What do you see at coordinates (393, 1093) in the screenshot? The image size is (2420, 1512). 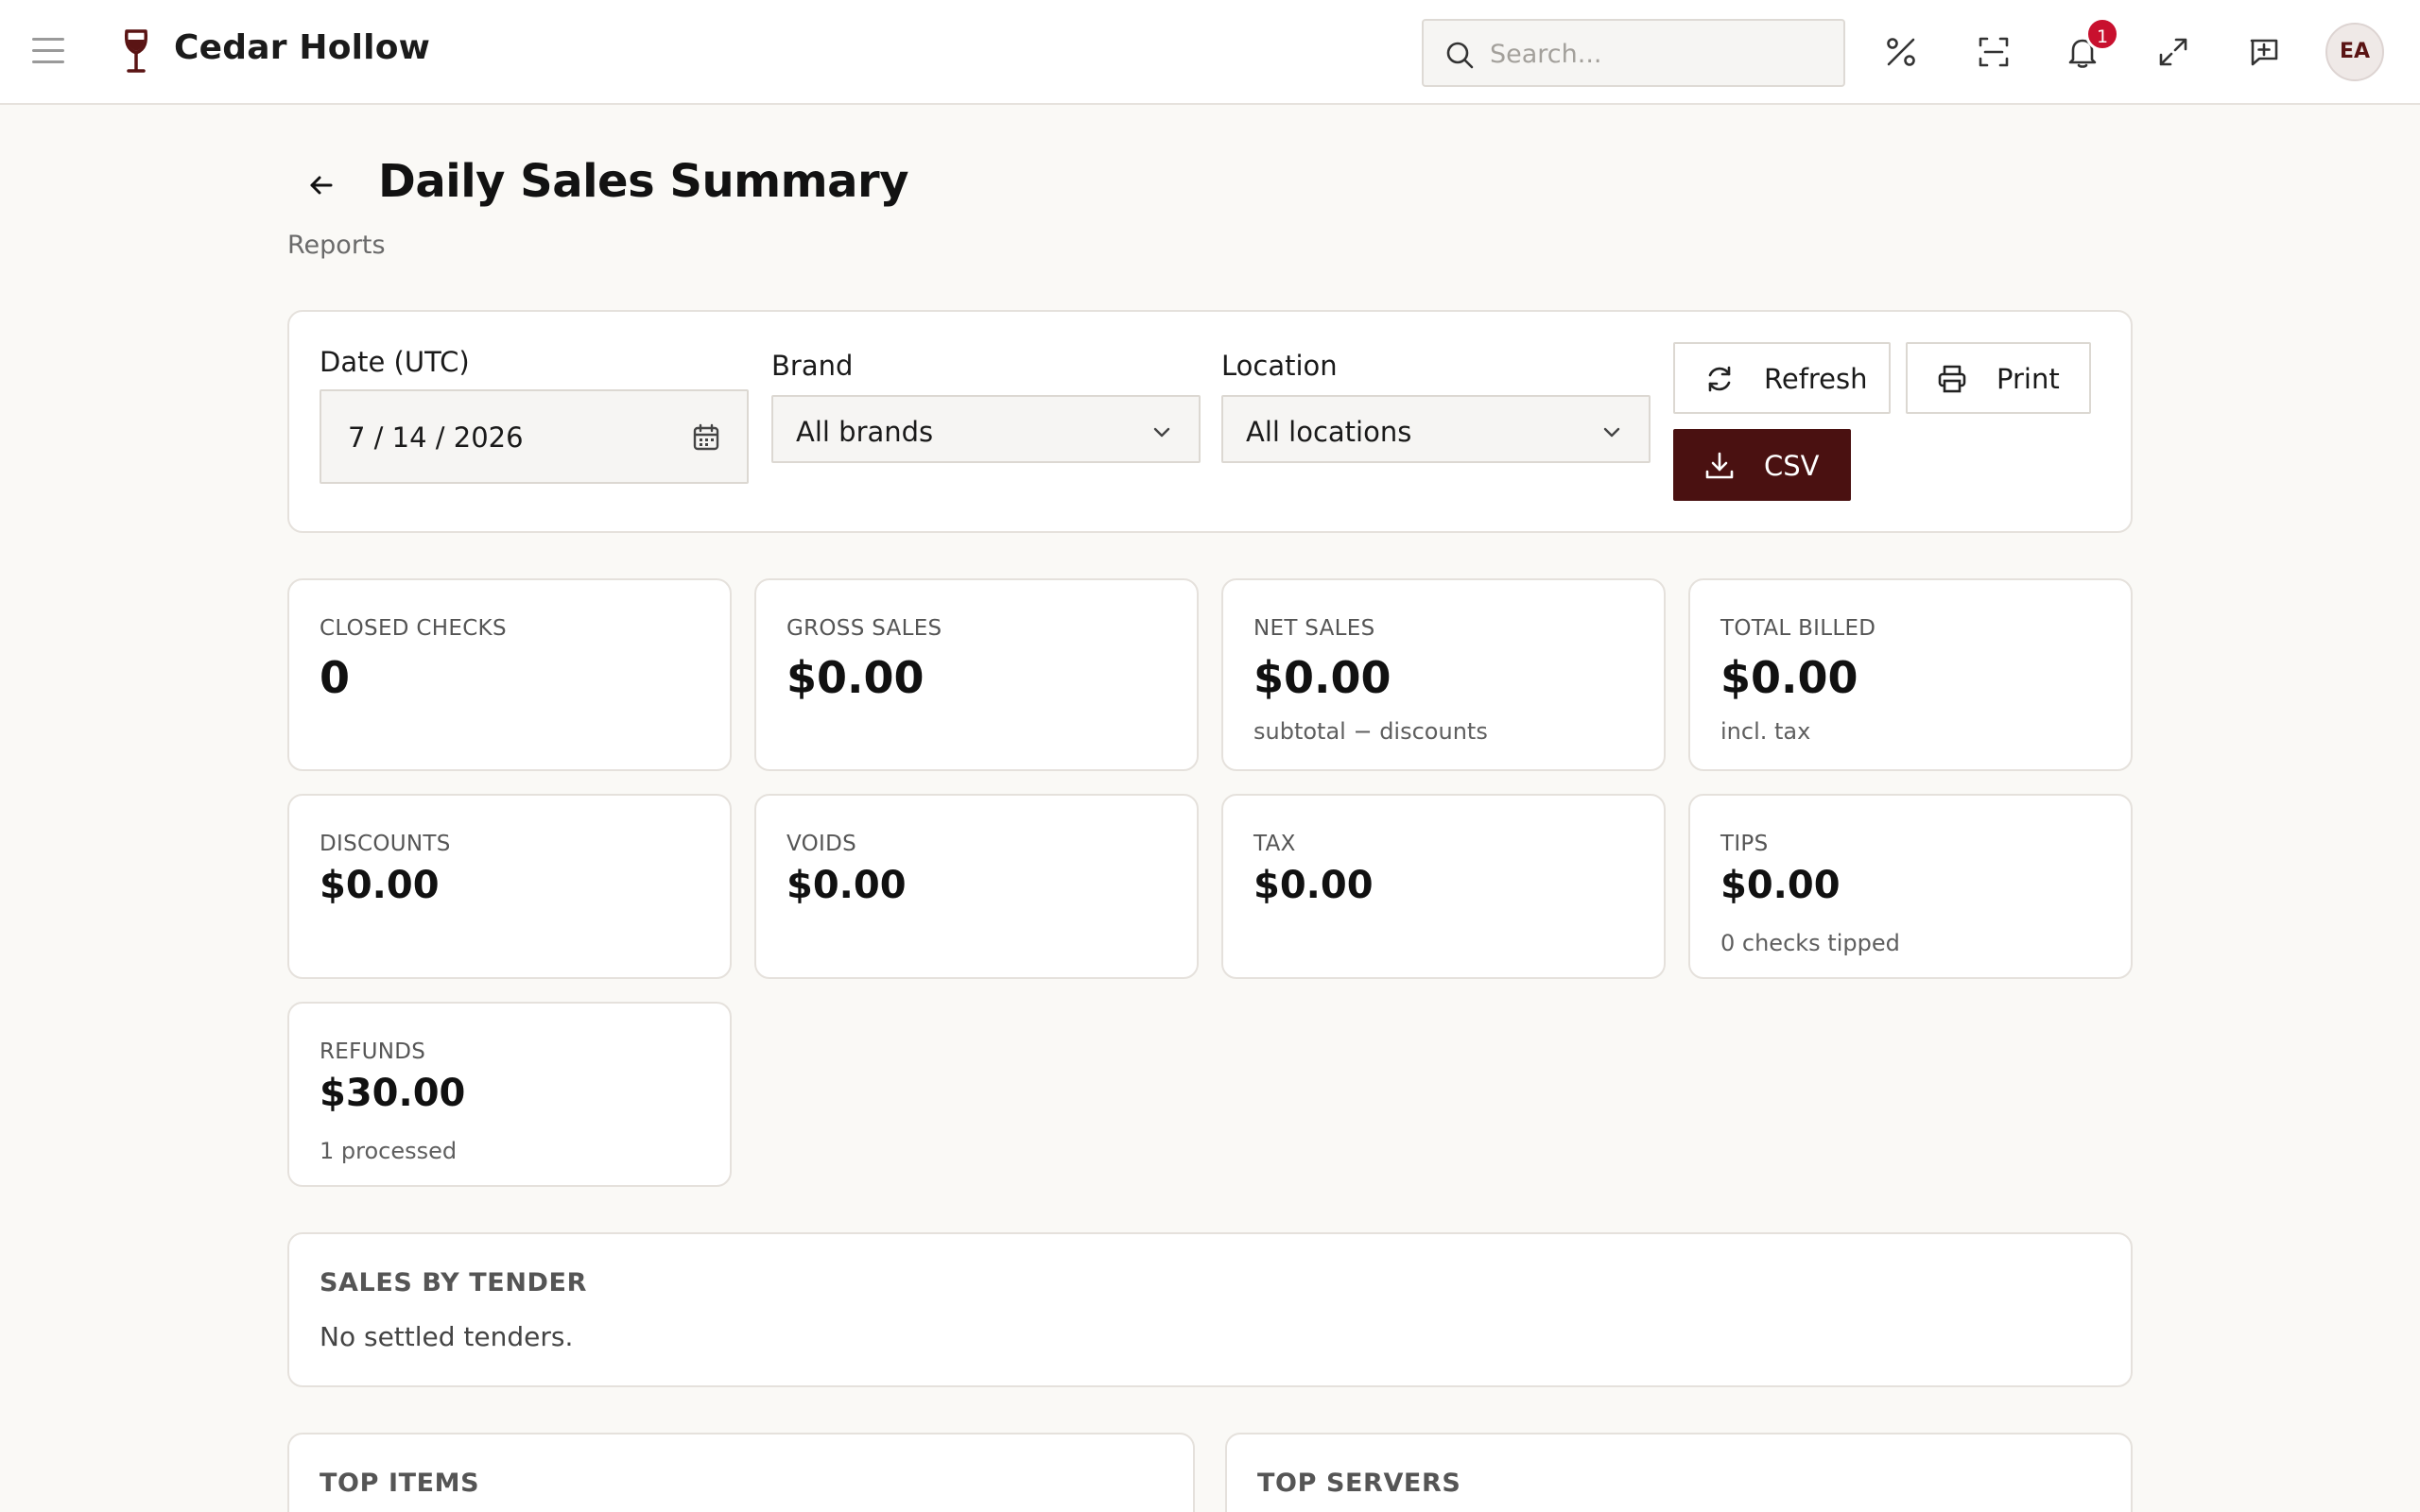 I see `stat-value: $30.00` at bounding box center [393, 1093].